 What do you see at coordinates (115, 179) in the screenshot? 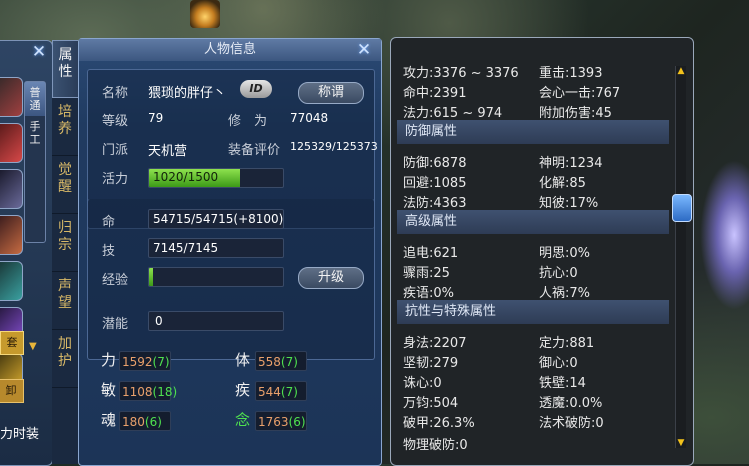
I see `vitality-label: 活力` at bounding box center [115, 179].